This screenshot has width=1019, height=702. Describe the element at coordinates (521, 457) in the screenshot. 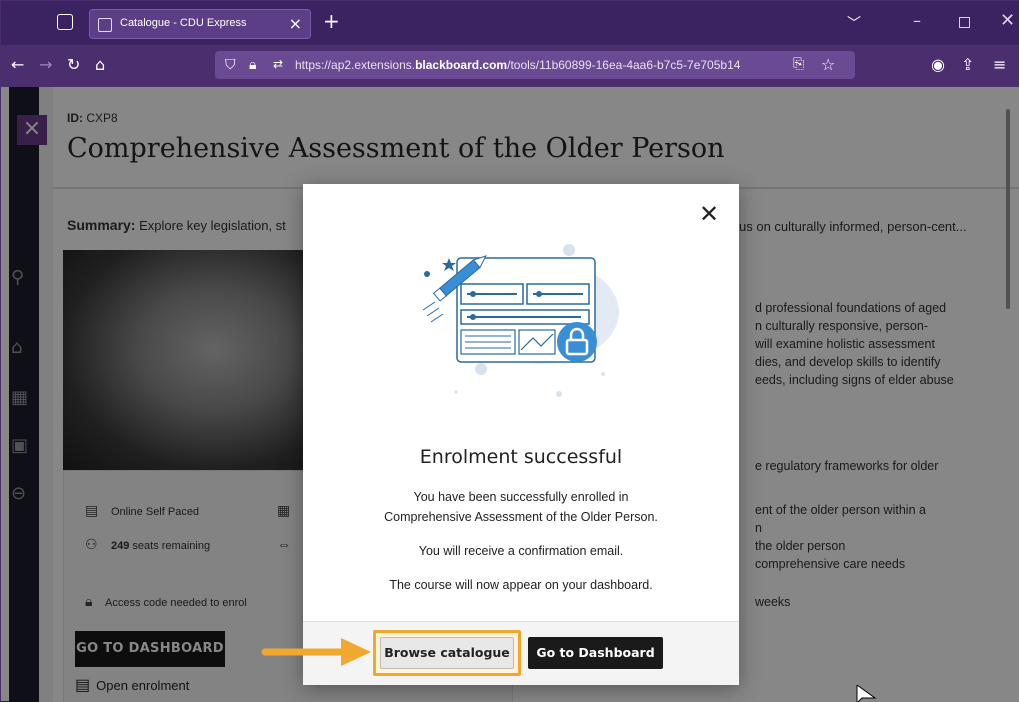

I see `dialog-title: Enrolment successful` at that location.